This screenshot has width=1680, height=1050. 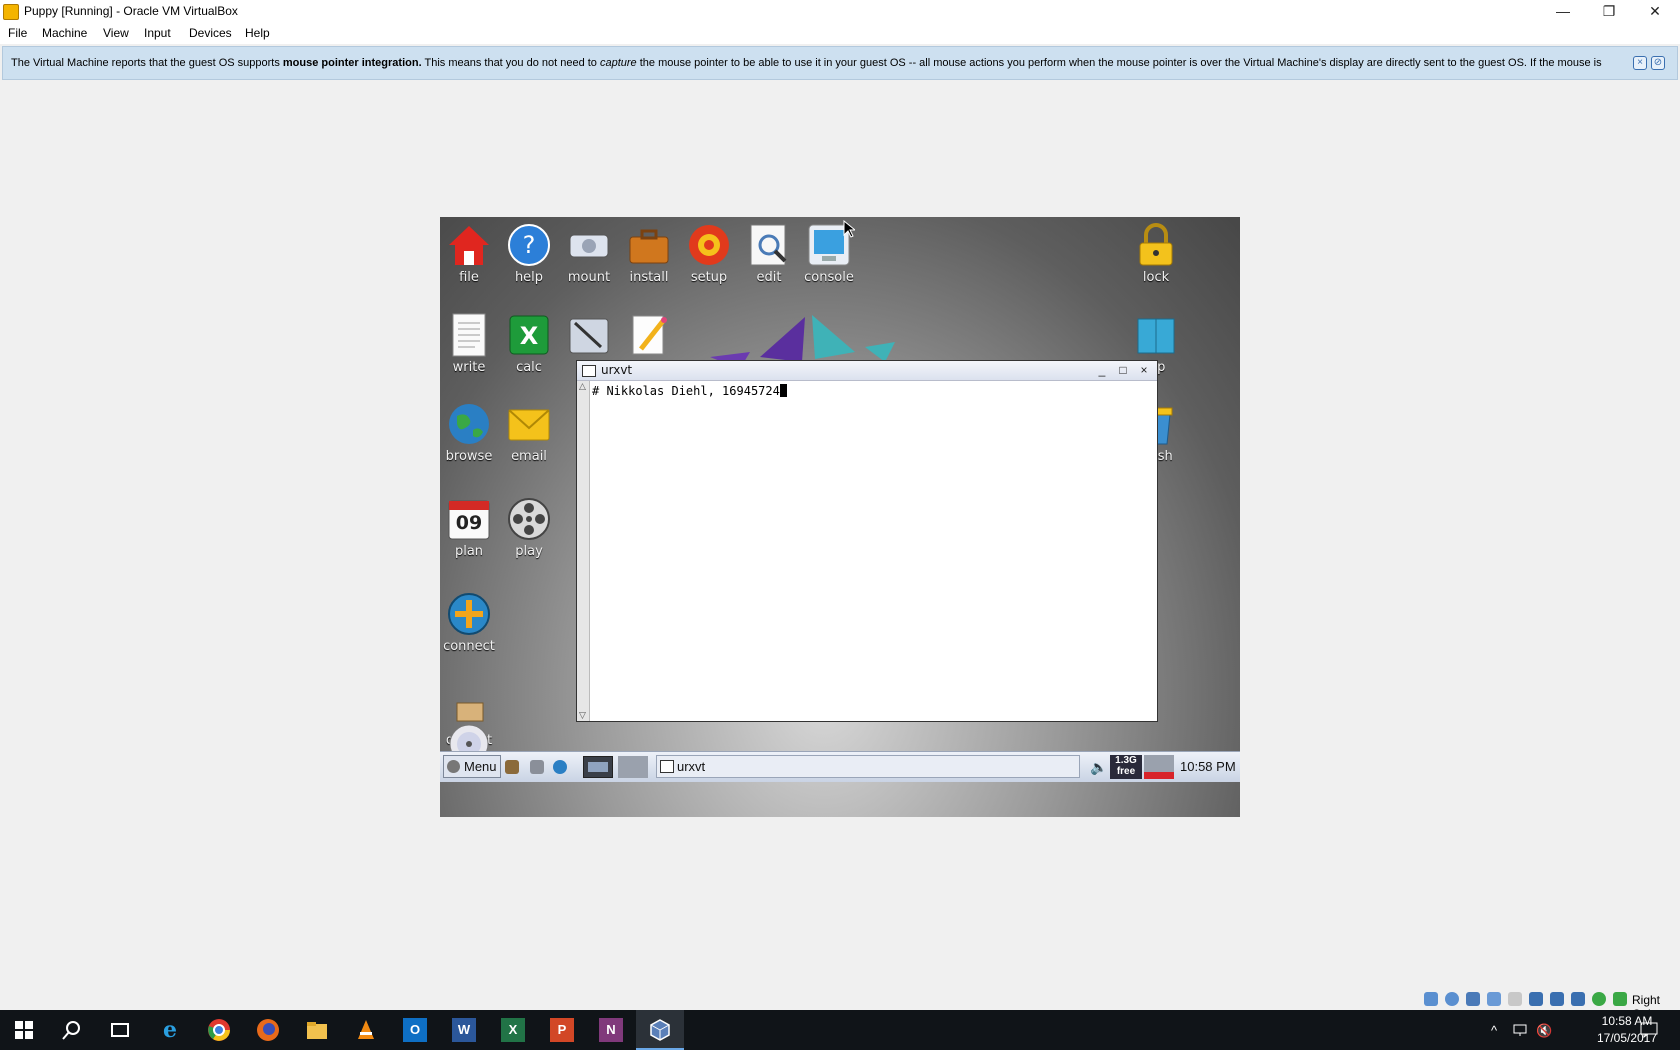 I want to click on terminal-scrollbar: △ ▽, so click(x=583, y=551).